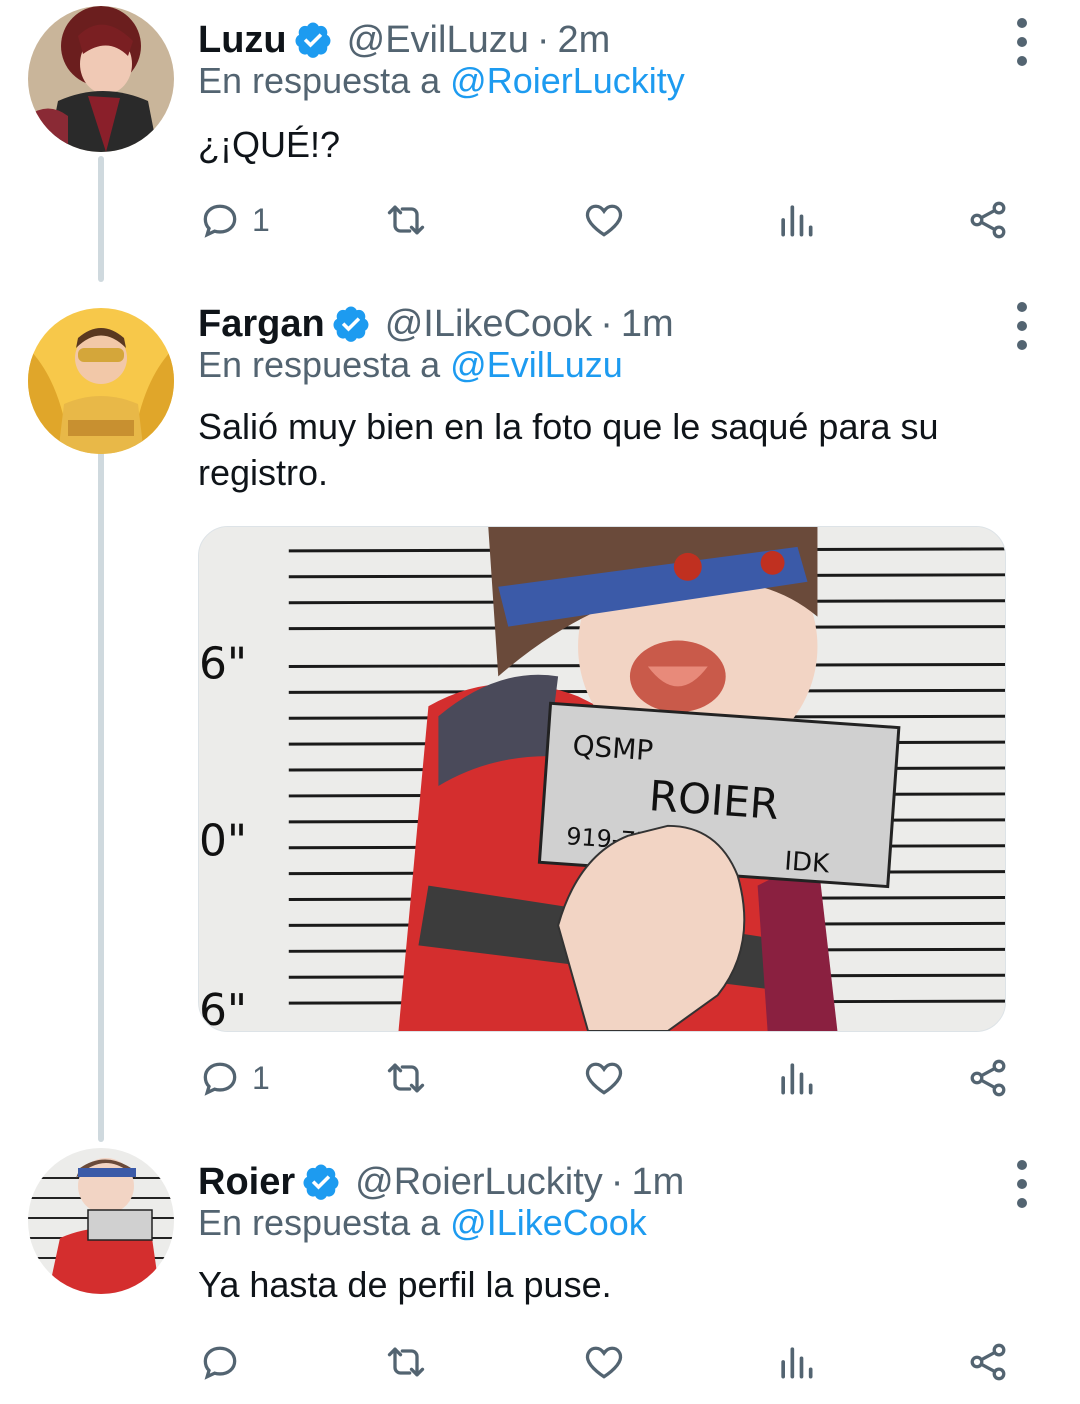 Image resolution: width=1080 pixels, height=1404 pixels. I want to click on action-bar, so click(608, 1362).